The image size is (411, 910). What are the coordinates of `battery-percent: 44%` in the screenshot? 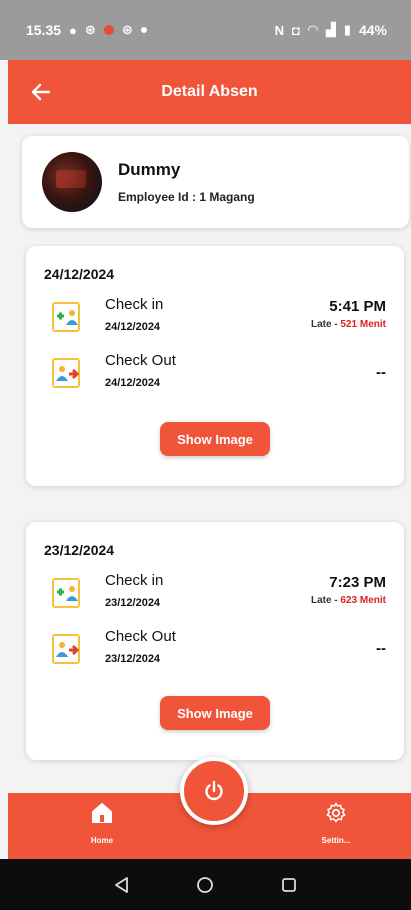 It's located at (372, 30).